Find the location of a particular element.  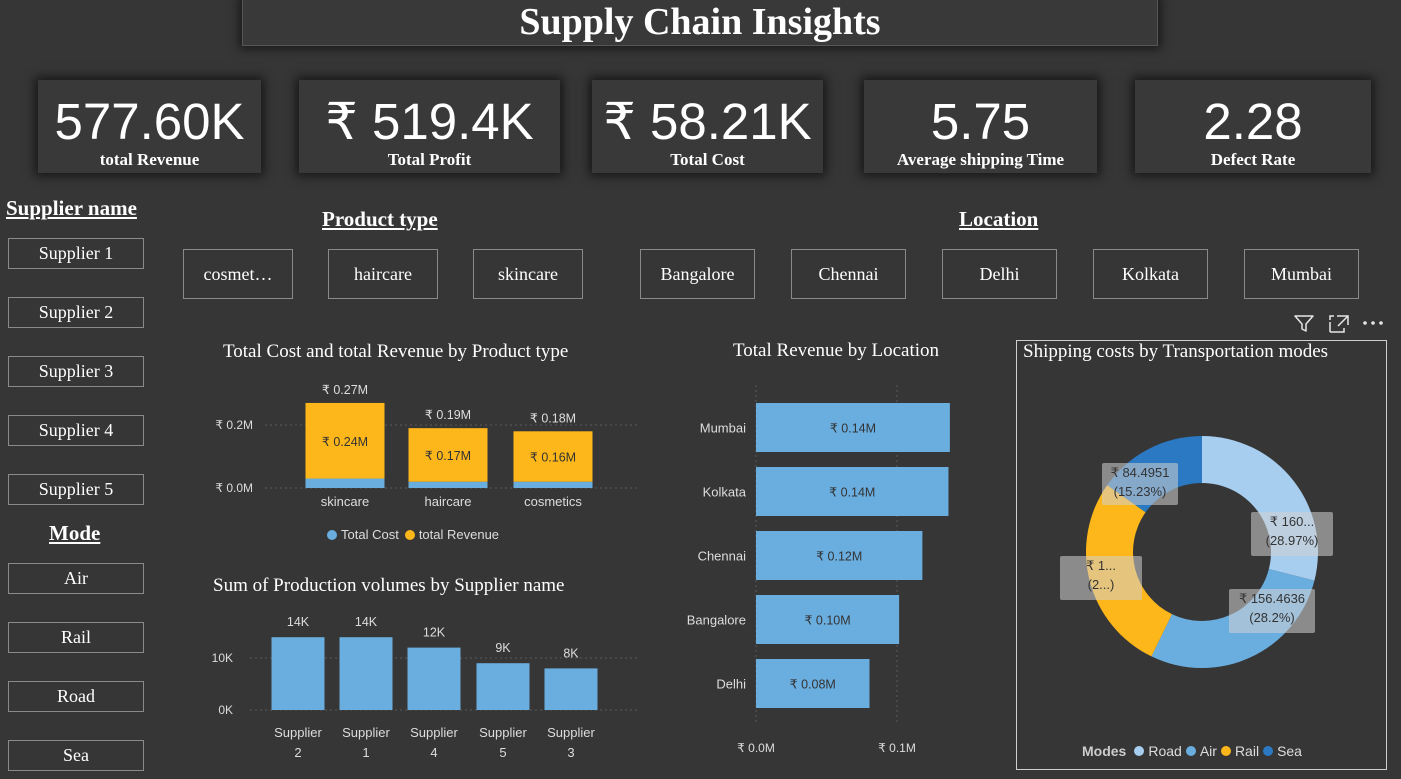

slicer-product-skincare: skincare is located at coordinates (528, 274).